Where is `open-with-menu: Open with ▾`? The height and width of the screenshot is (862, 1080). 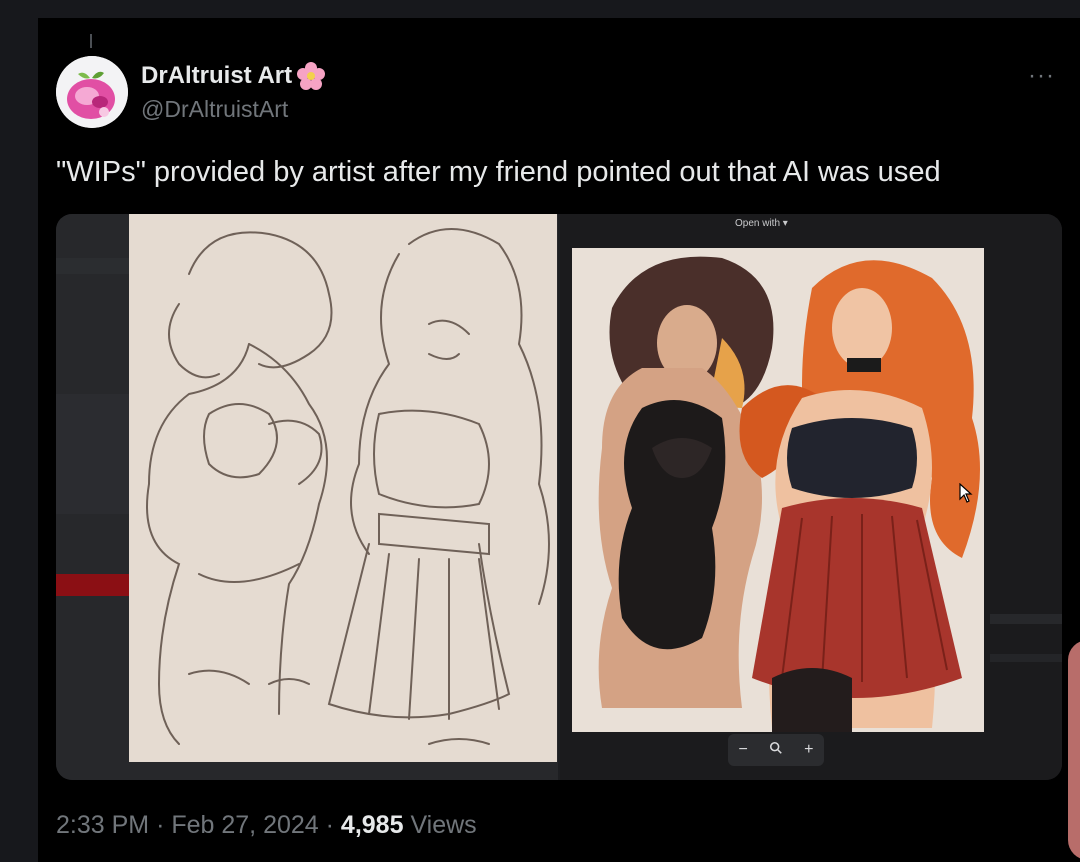 open-with-menu: Open with ▾ is located at coordinates (761, 223).